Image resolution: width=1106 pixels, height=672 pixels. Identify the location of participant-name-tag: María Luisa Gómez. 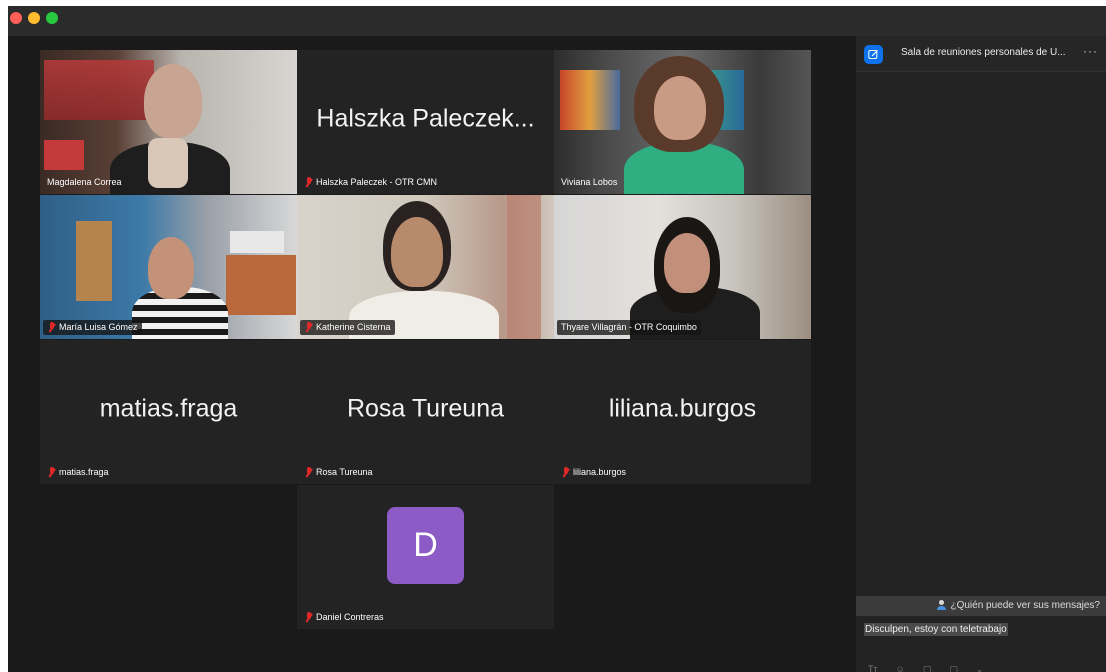
(92, 327).